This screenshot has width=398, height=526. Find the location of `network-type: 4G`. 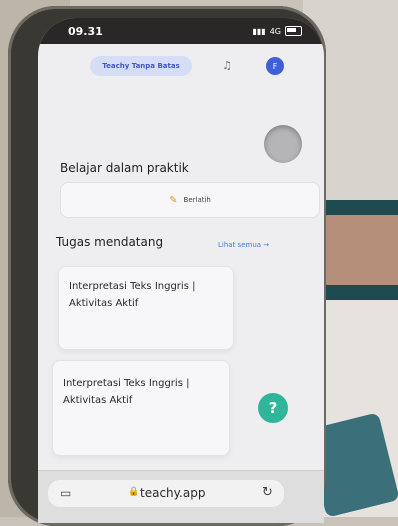

network-type: 4G is located at coordinates (275, 31).